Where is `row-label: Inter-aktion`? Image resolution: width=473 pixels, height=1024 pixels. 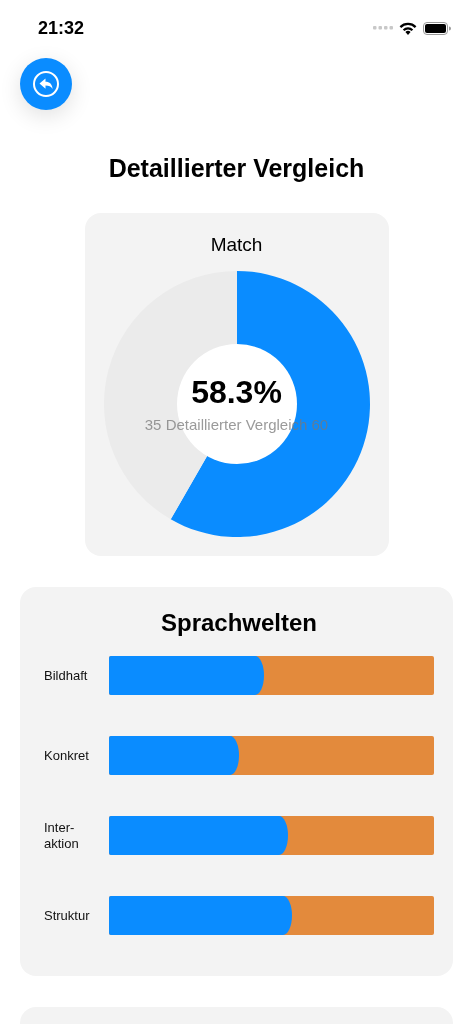 row-label: Inter-aktion is located at coordinates (62, 835).